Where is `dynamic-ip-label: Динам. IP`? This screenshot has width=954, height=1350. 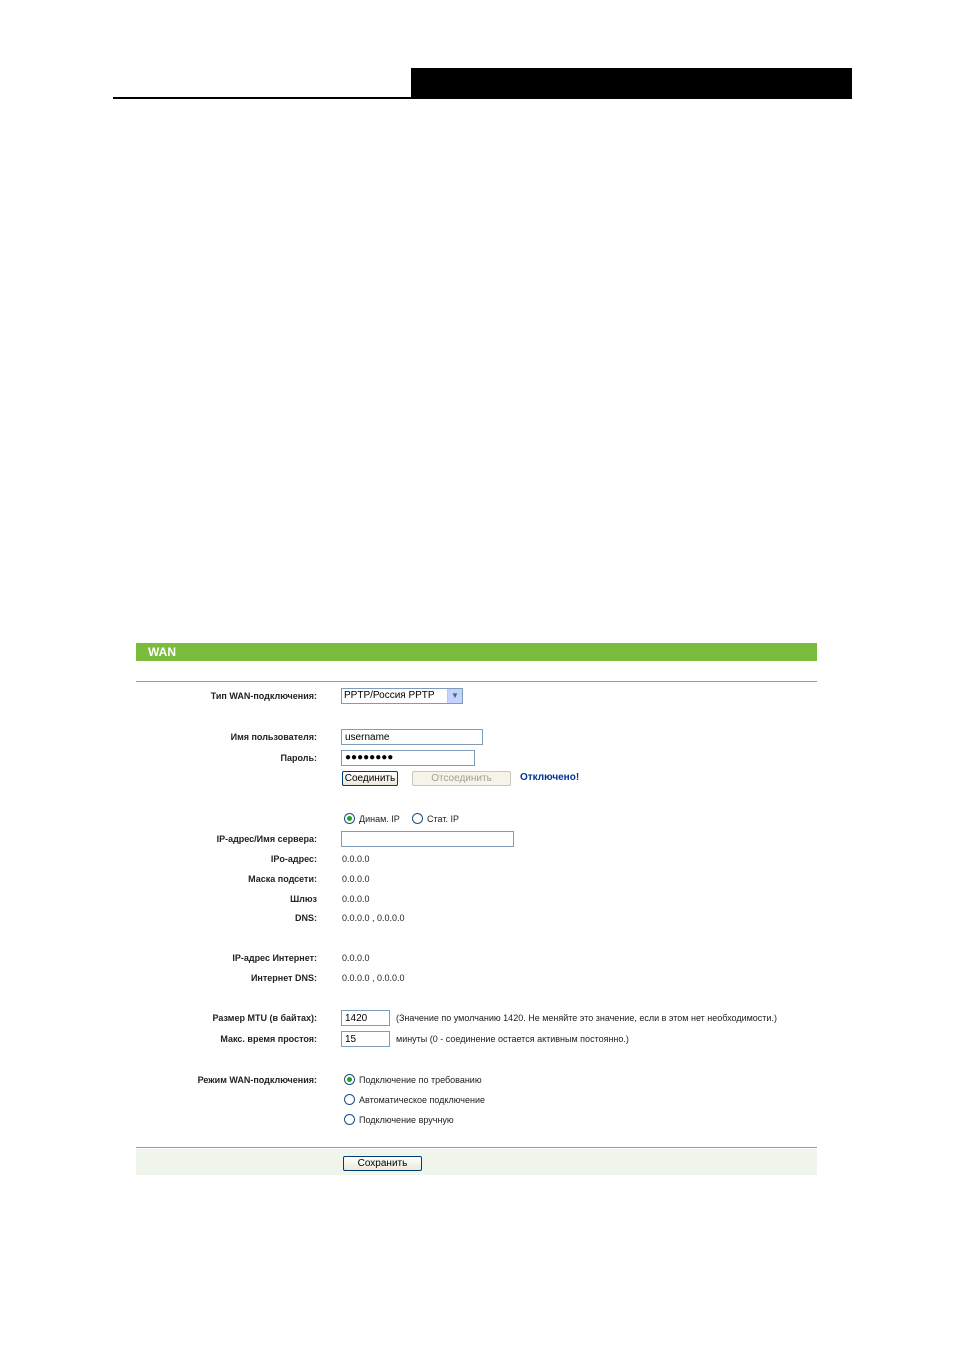 dynamic-ip-label: Динам. IP is located at coordinates (379, 819).